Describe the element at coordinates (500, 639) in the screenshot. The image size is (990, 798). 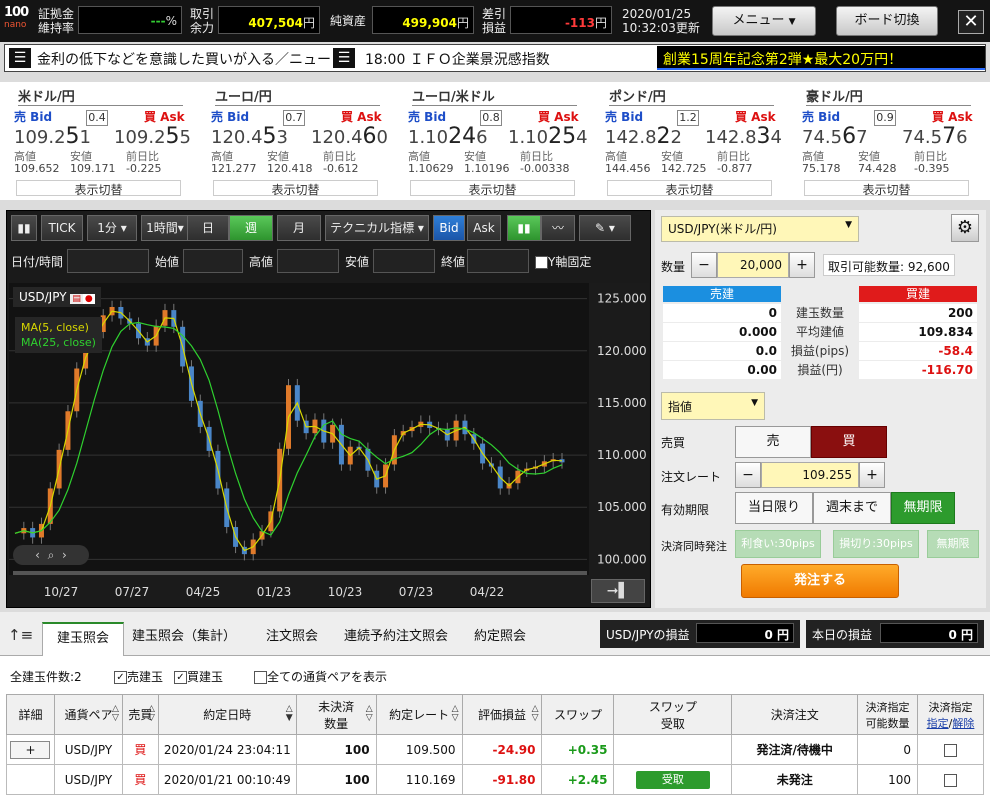
I see `tab-executions: 約定照会` at that location.